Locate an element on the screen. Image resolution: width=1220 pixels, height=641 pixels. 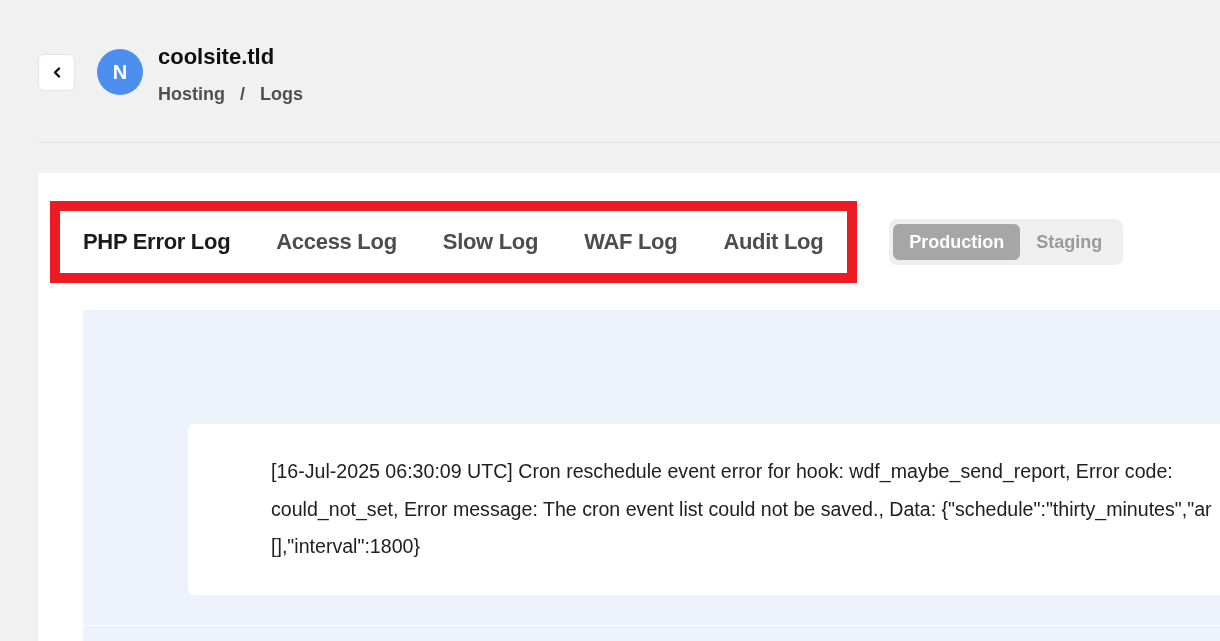
log-tab: Slow Log is located at coordinates (490, 242).